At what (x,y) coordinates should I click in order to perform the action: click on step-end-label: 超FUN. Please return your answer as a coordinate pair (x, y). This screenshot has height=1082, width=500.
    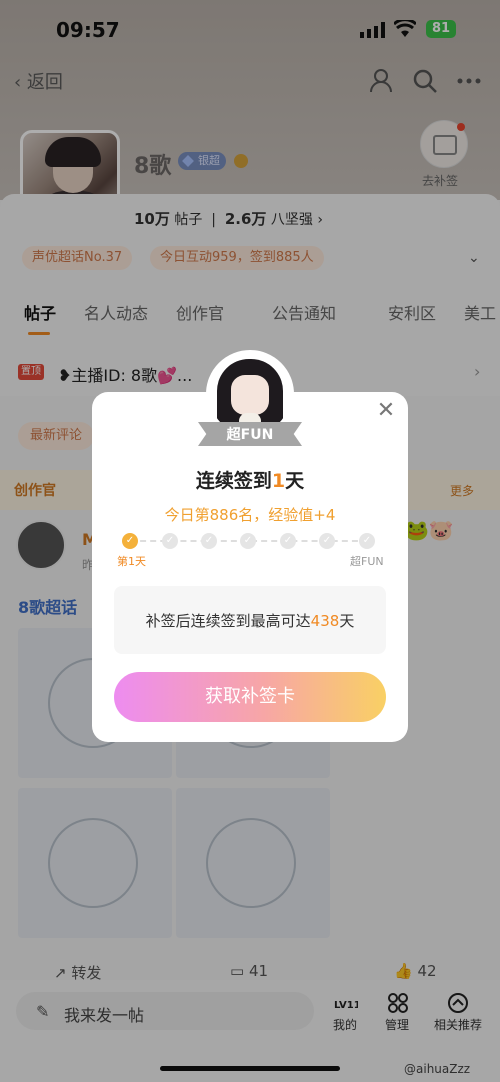
    Looking at the image, I should click on (367, 561).